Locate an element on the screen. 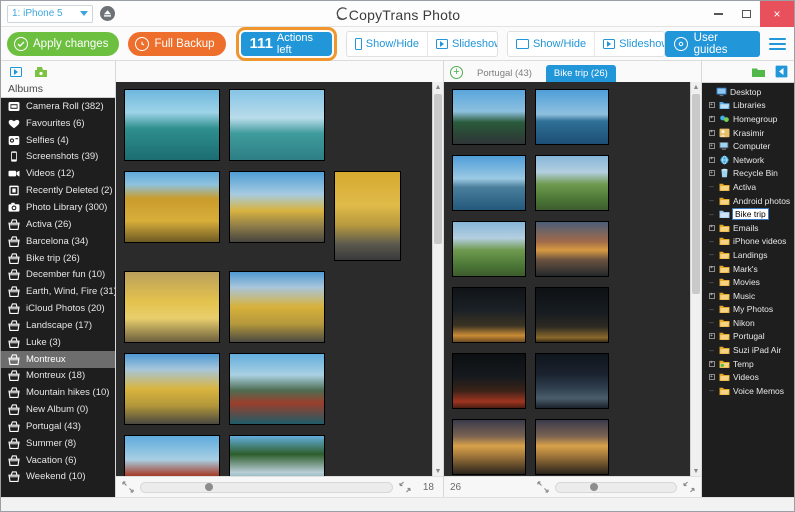 The width and height of the screenshot is (795, 512). sidebar-item-activa-26: Activa (26) is located at coordinates (58, 224).